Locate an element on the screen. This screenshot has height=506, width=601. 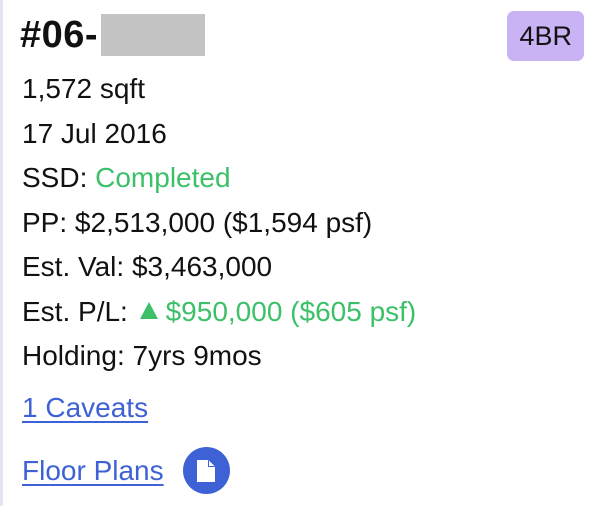
size-line: 1,572 sqft is located at coordinates (83, 88).